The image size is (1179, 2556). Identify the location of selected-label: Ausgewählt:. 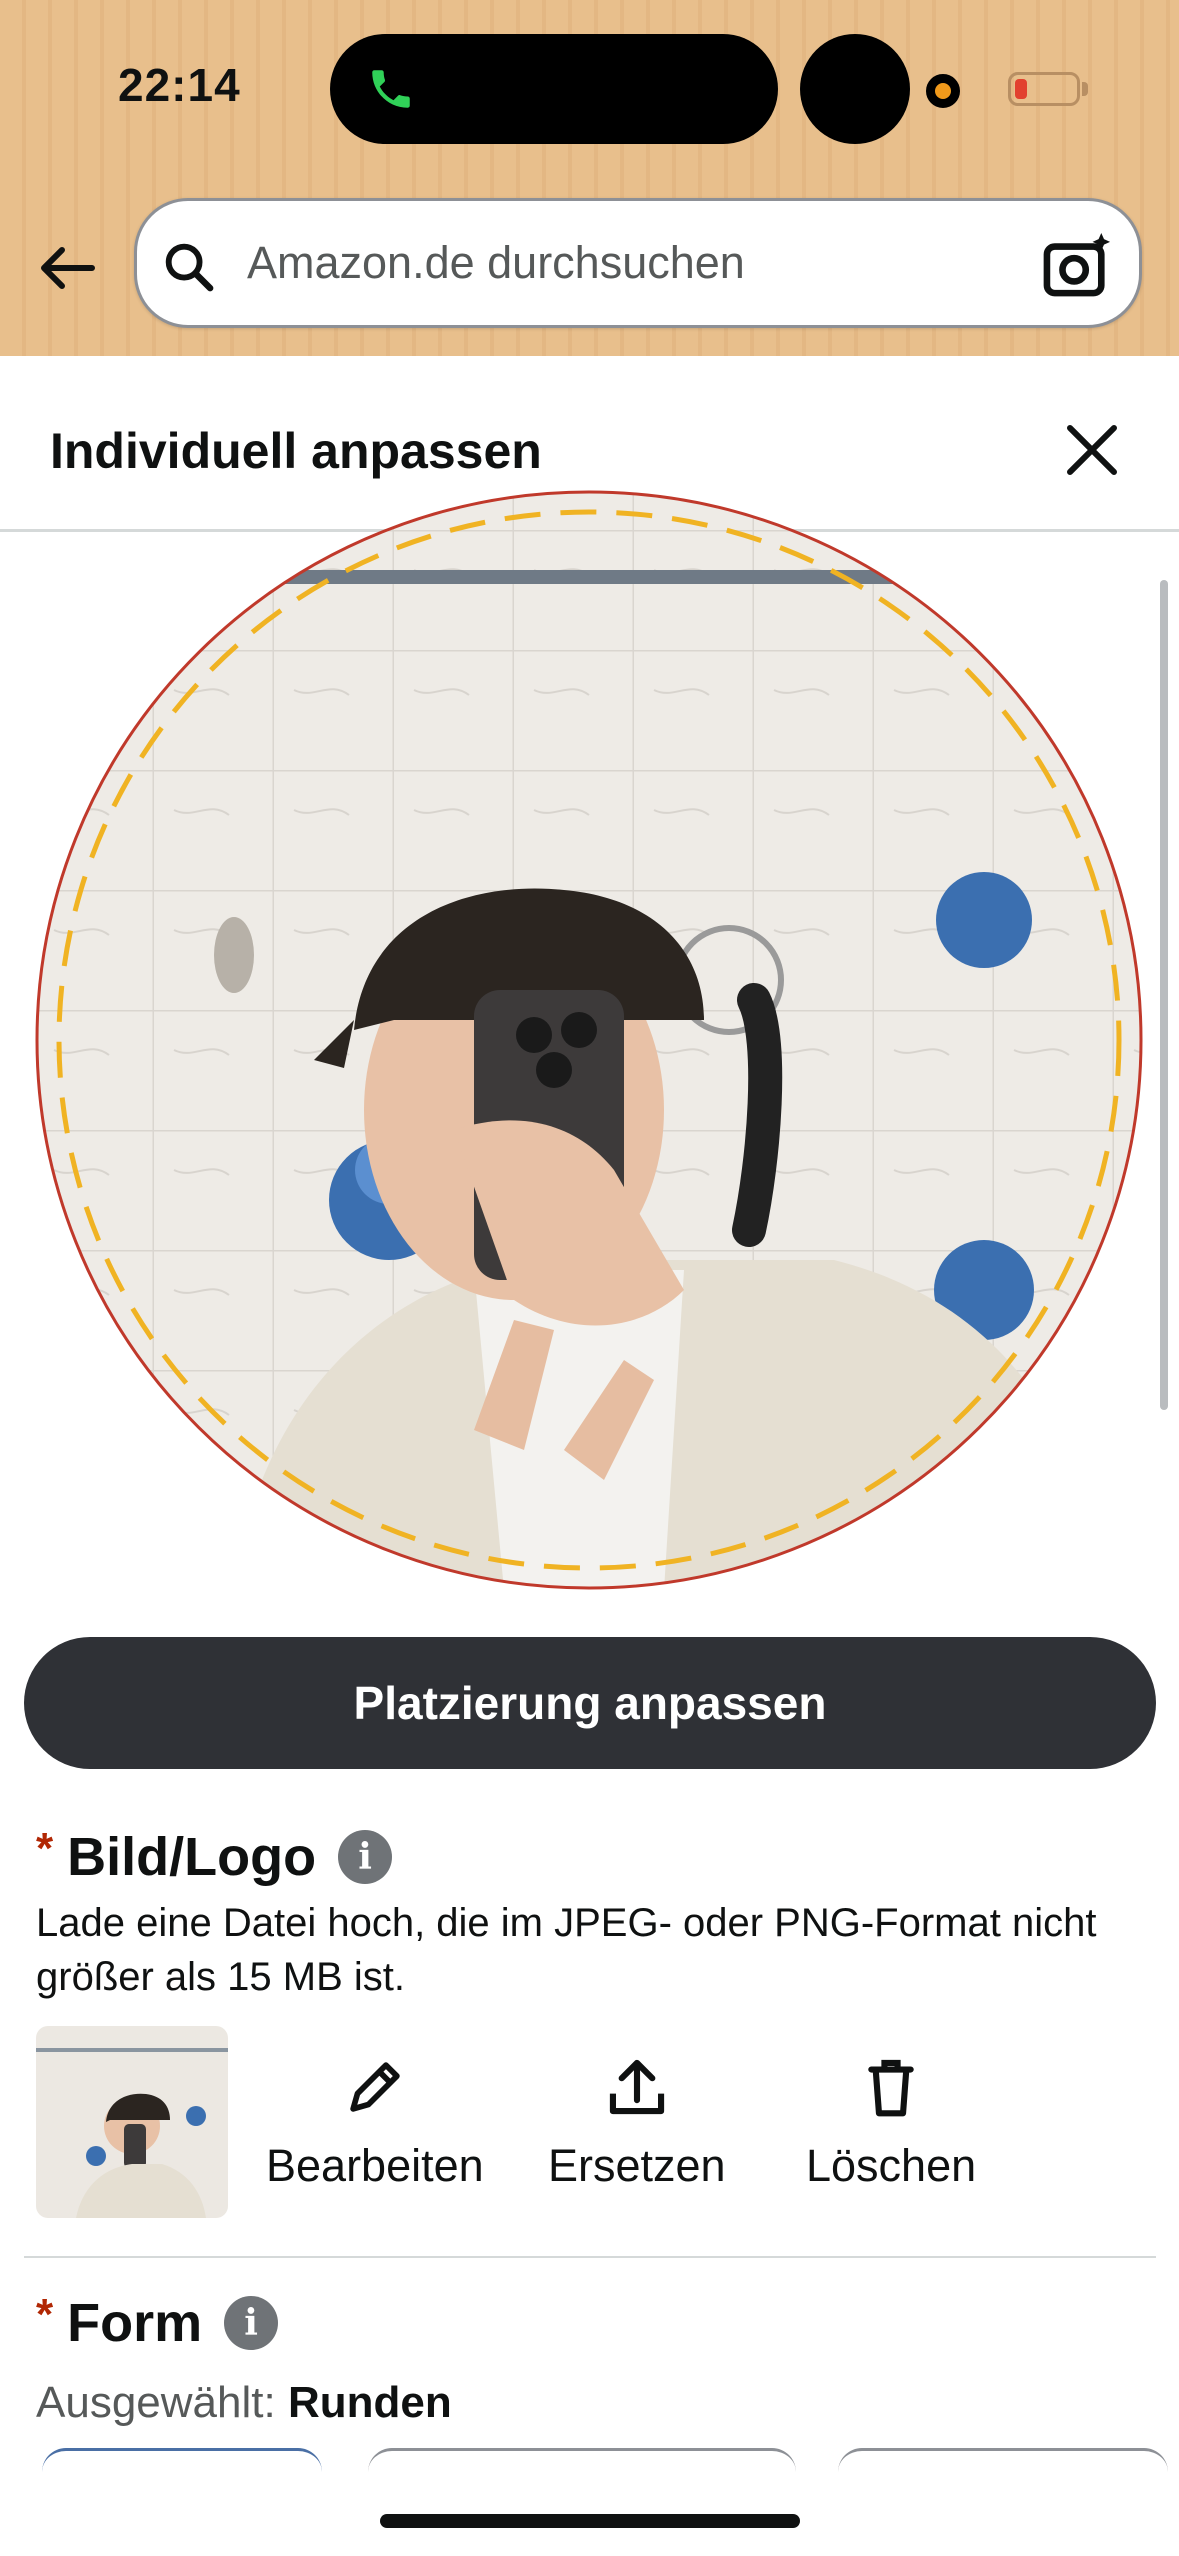
(156, 2402).